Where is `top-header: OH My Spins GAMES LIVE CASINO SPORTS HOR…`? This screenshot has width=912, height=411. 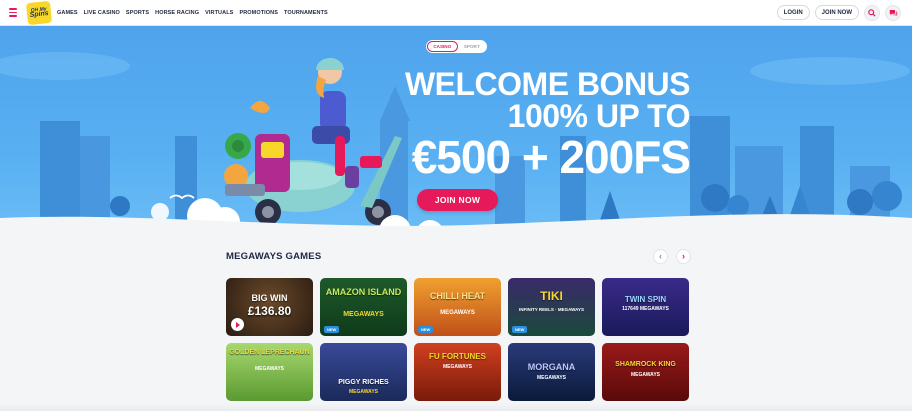
top-header: OH My Spins GAMES LIVE CASINO SPORTS HOR… is located at coordinates (456, 13).